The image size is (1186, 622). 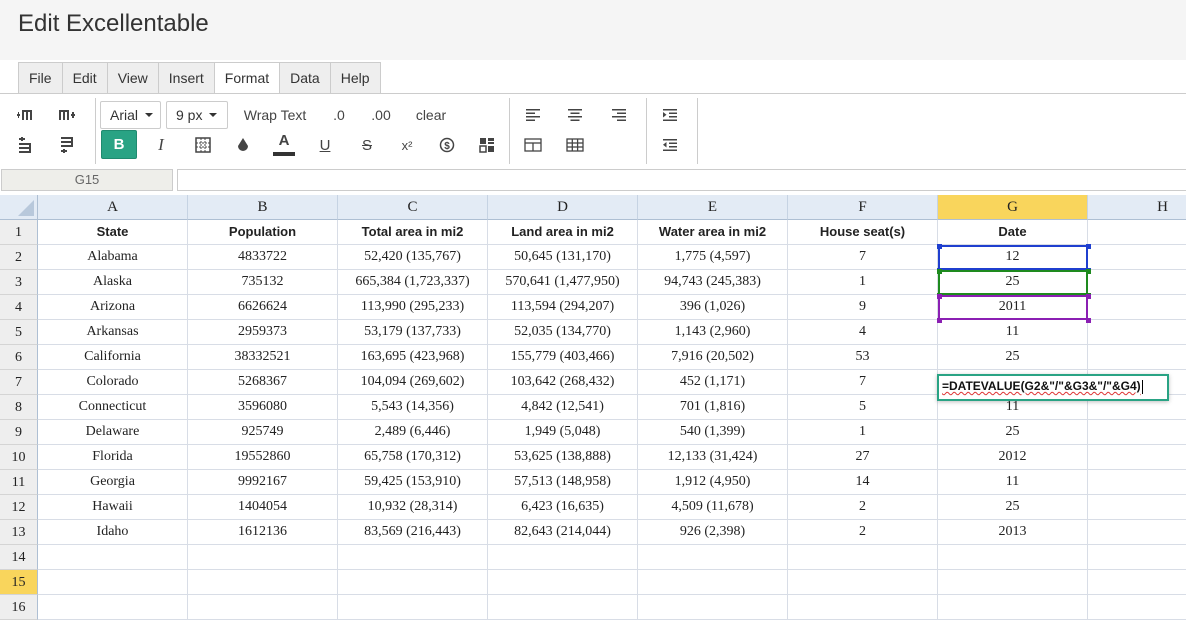 I want to click on cell-f10: 27, so click(x=863, y=457).